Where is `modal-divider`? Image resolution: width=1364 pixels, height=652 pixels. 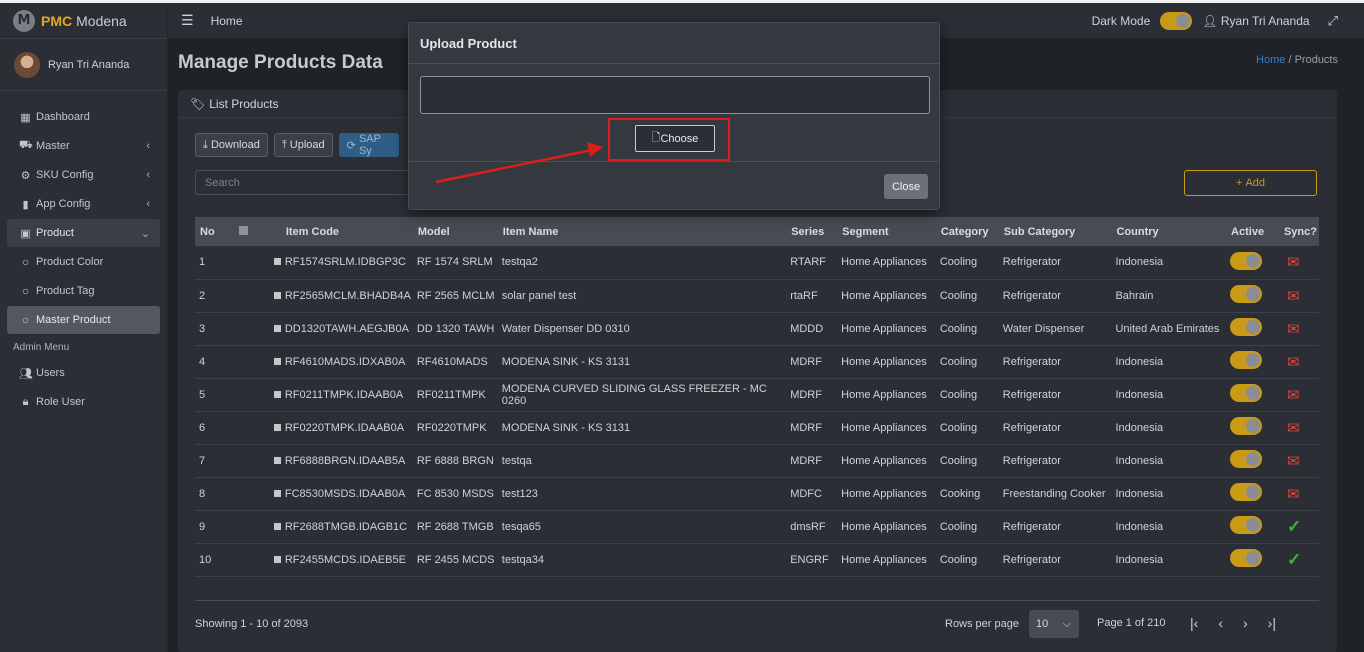
modal-divider is located at coordinates (674, 161).